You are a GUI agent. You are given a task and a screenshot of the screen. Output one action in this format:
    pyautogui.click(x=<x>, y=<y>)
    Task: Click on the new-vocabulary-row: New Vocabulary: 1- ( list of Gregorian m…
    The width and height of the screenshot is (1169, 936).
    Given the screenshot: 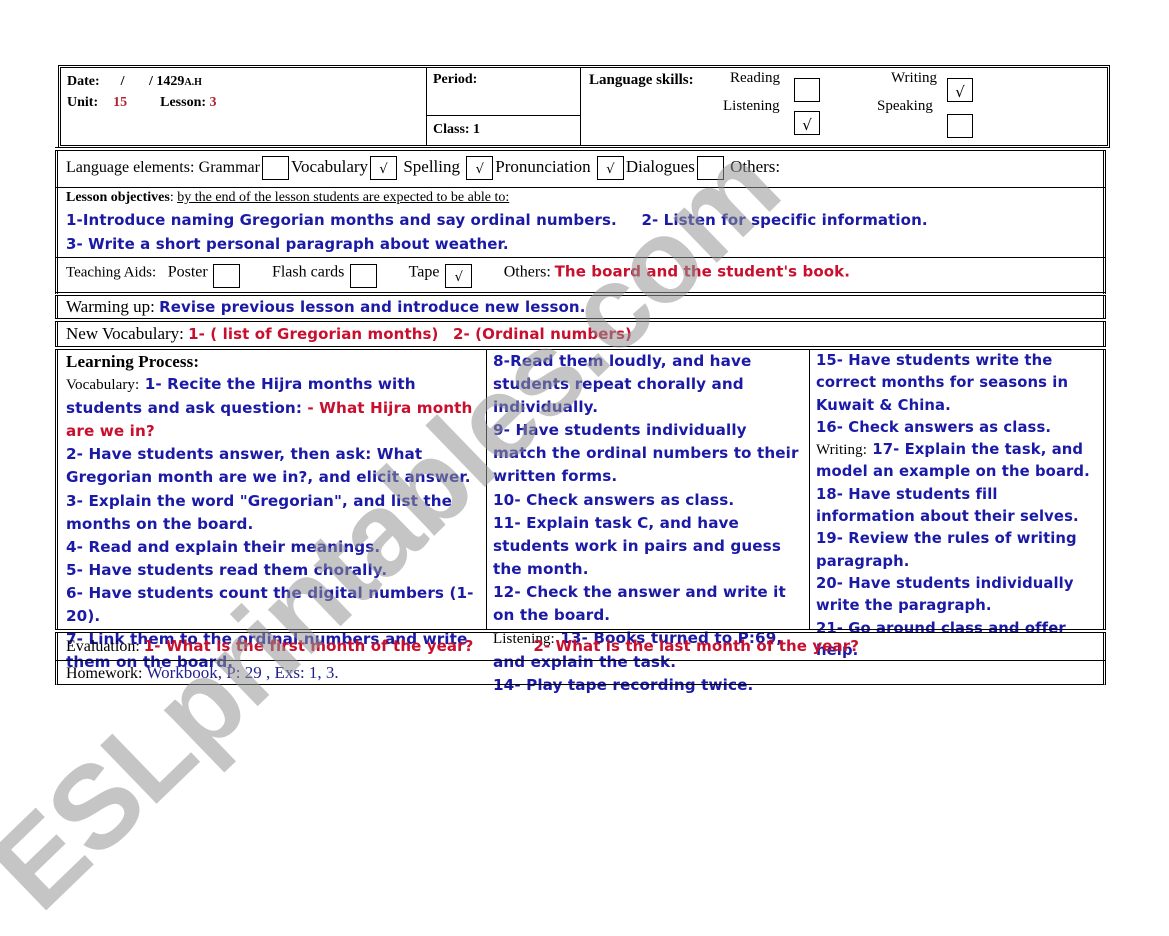 What is the action you would take?
    pyautogui.click(x=580, y=334)
    